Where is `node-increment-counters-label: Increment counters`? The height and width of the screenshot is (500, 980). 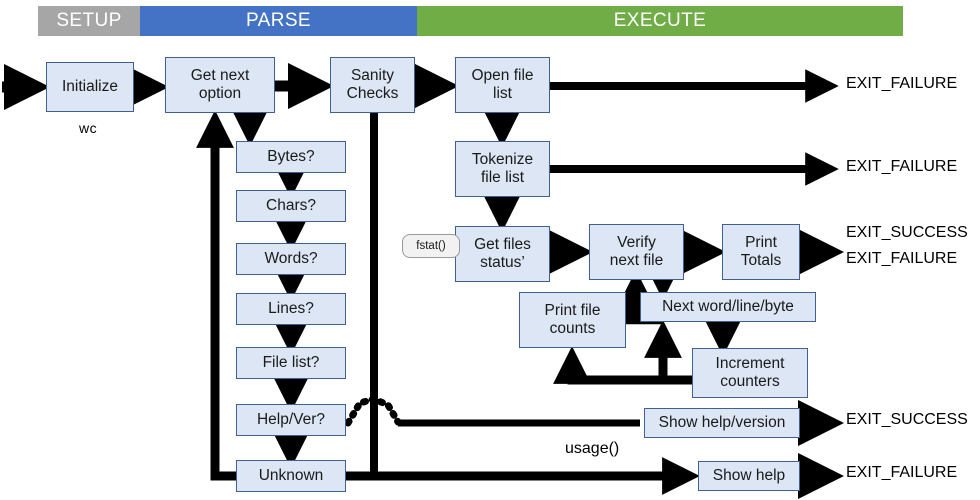 node-increment-counters-label: Increment counters is located at coordinates (750, 372).